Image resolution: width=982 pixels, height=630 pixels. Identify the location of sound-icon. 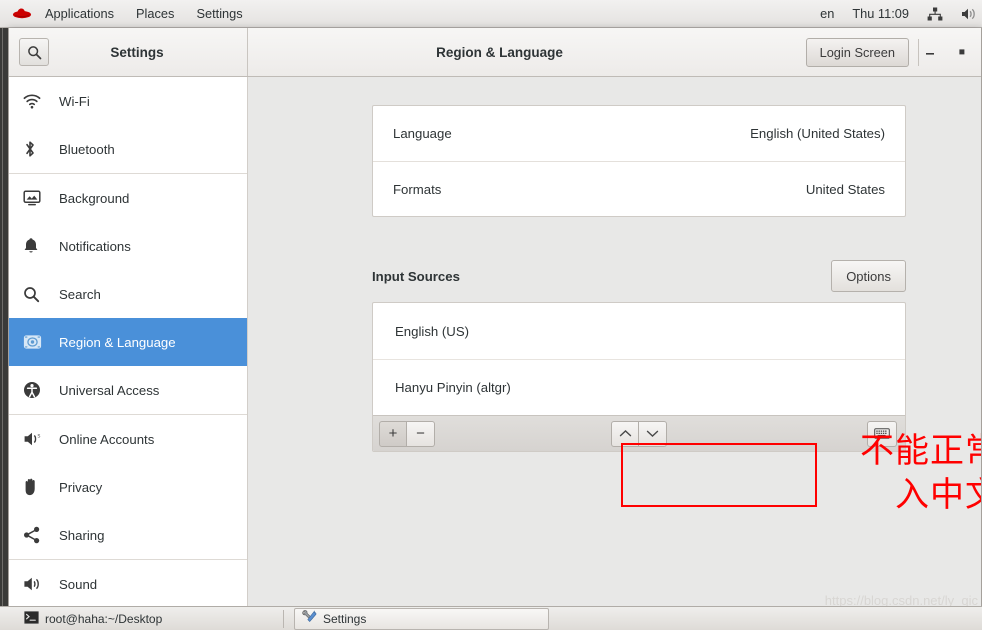
(37, 584).